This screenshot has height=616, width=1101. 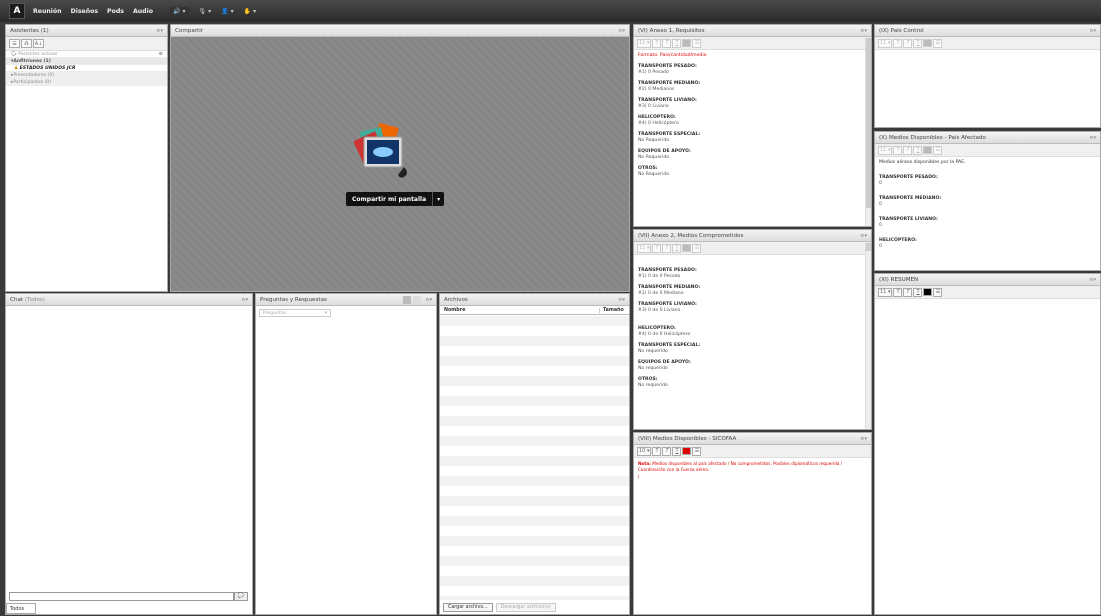 I want to click on user-icon: 👤, so click(x=225, y=11).